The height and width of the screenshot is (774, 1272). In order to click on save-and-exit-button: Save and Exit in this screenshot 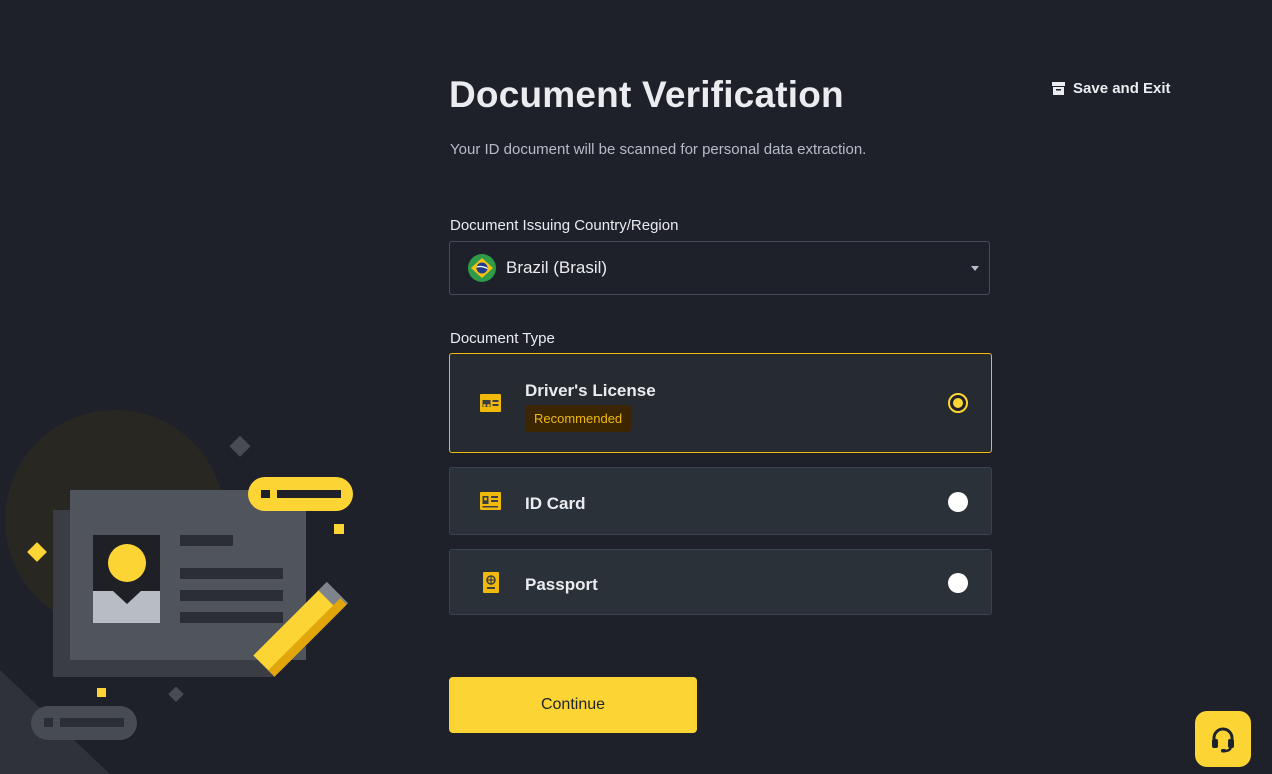, I will do `click(1111, 88)`.